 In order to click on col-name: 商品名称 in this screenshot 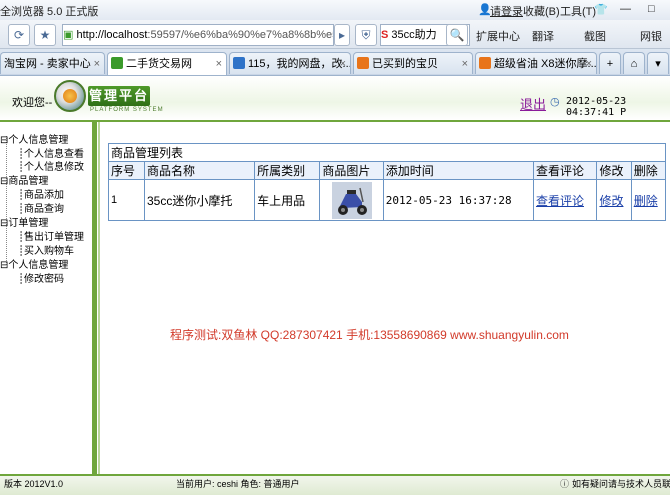, I will do `click(199, 170)`.